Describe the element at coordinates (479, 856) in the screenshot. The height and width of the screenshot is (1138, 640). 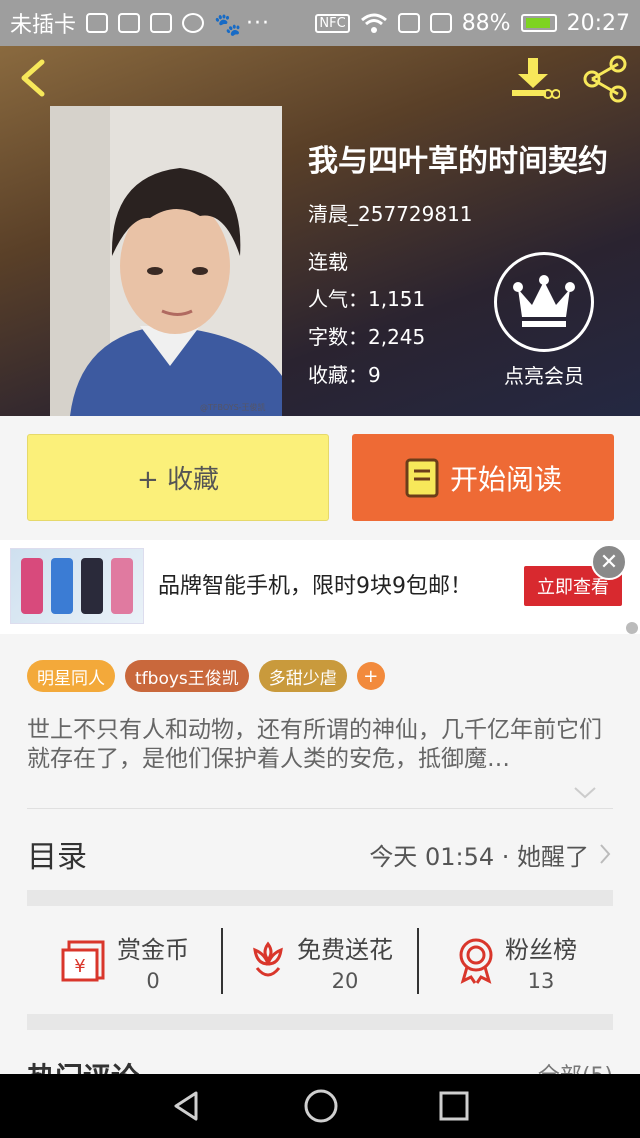
I see `latest-chapter: 今天 01:54 · 她醒了` at that location.